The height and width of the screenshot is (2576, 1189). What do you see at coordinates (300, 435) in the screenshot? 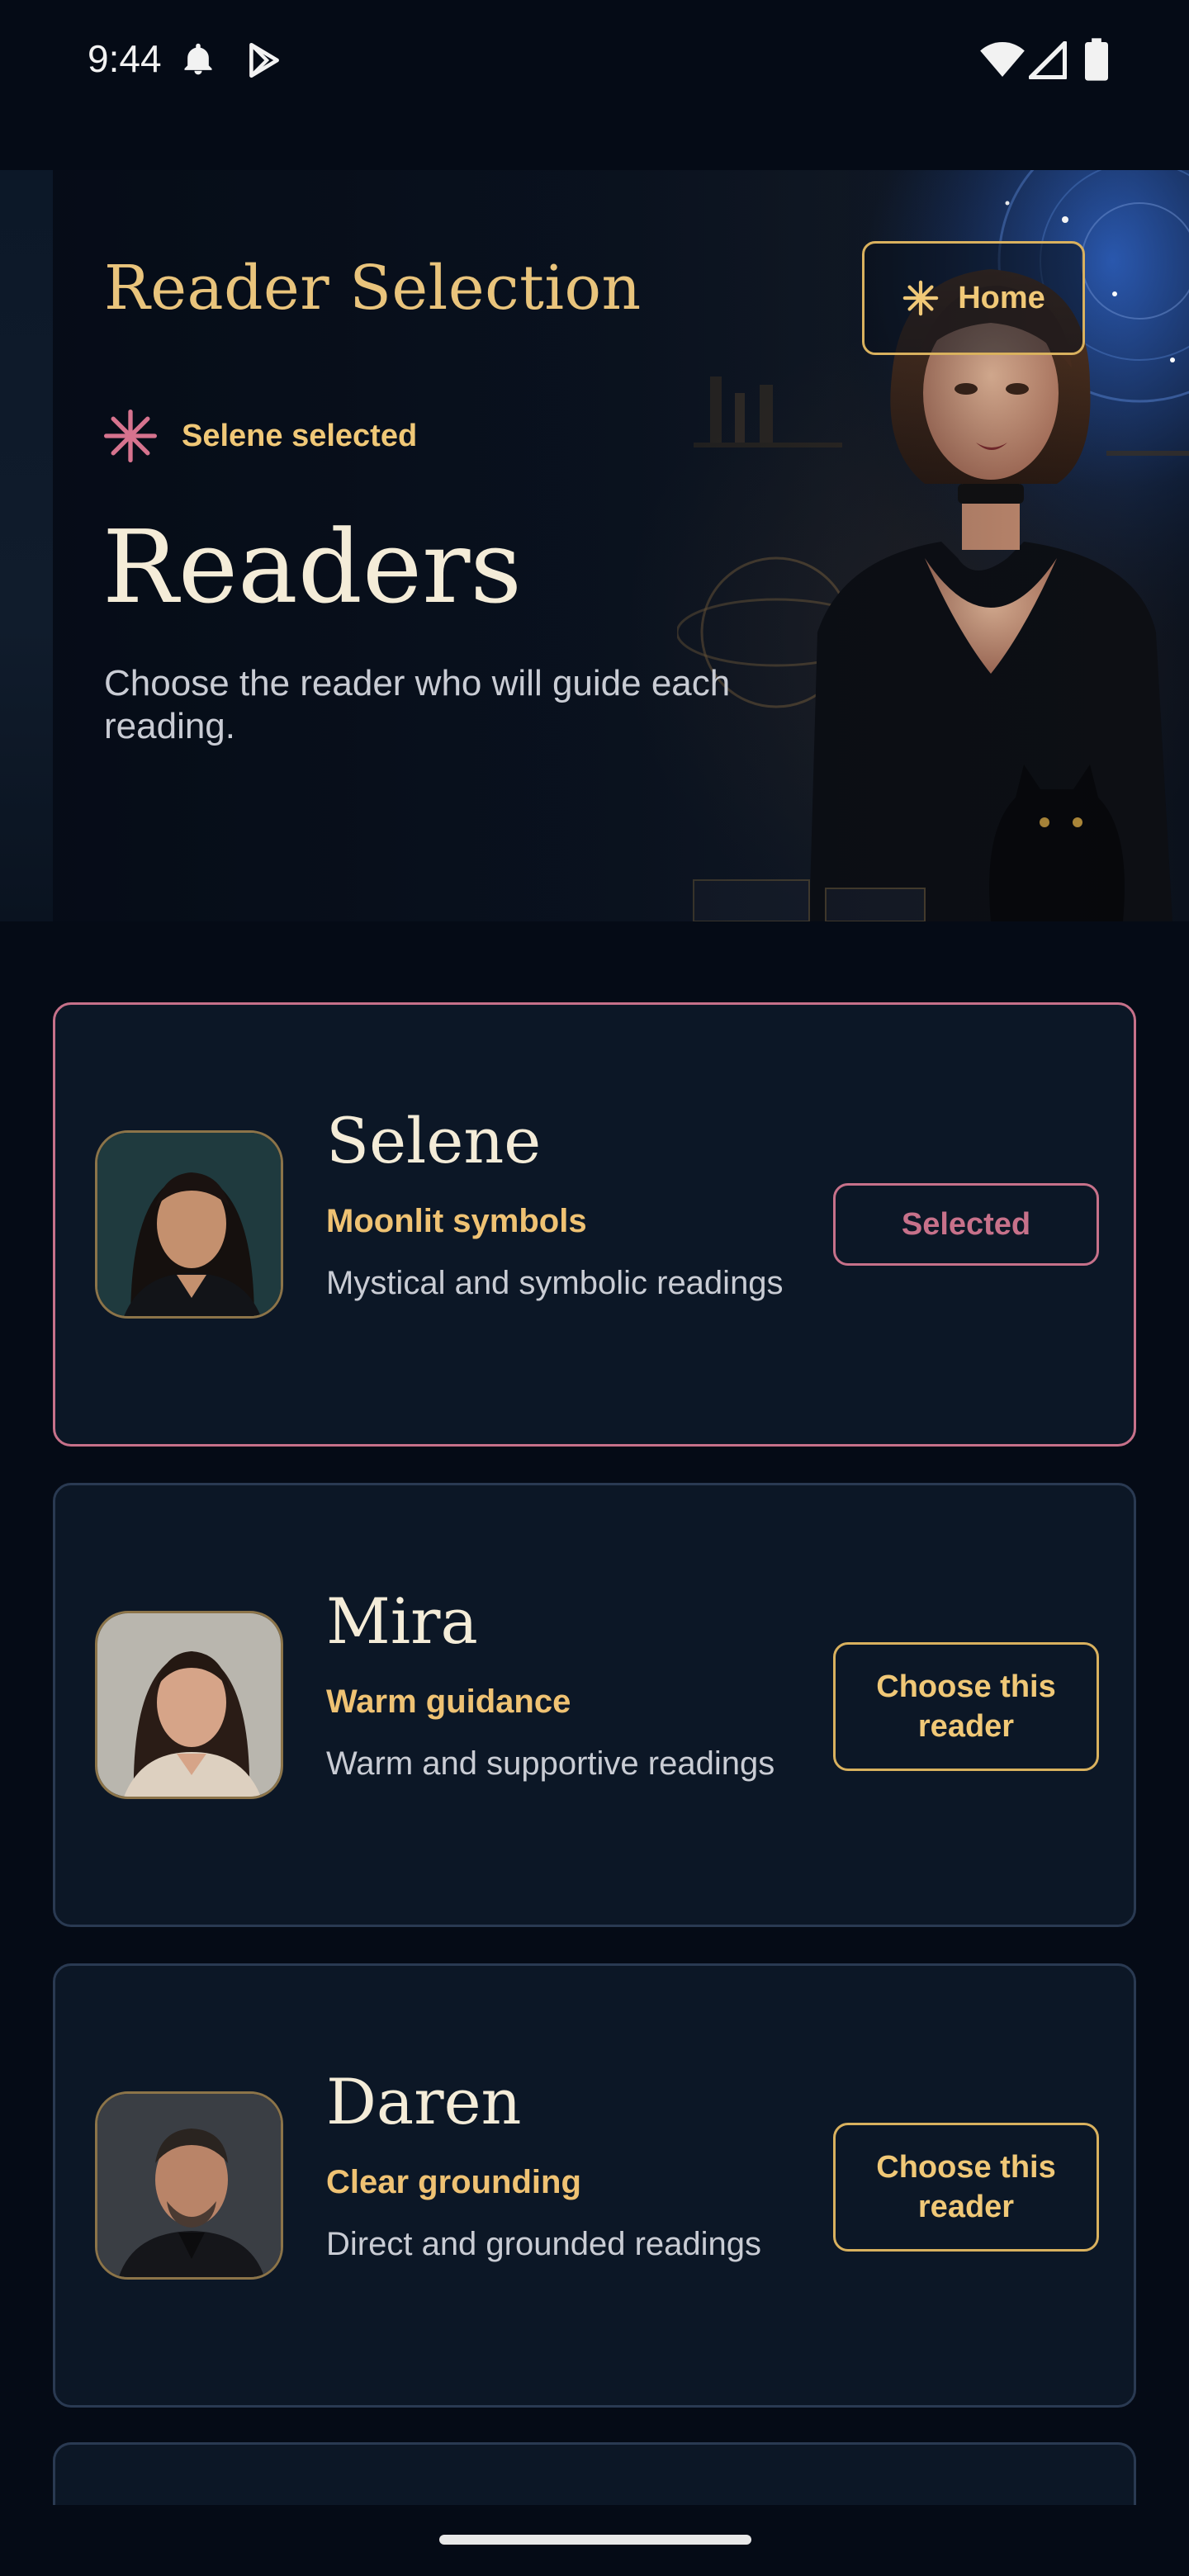
I see `selected-reader-label: Selene selected` at bounding box center [300, 435].